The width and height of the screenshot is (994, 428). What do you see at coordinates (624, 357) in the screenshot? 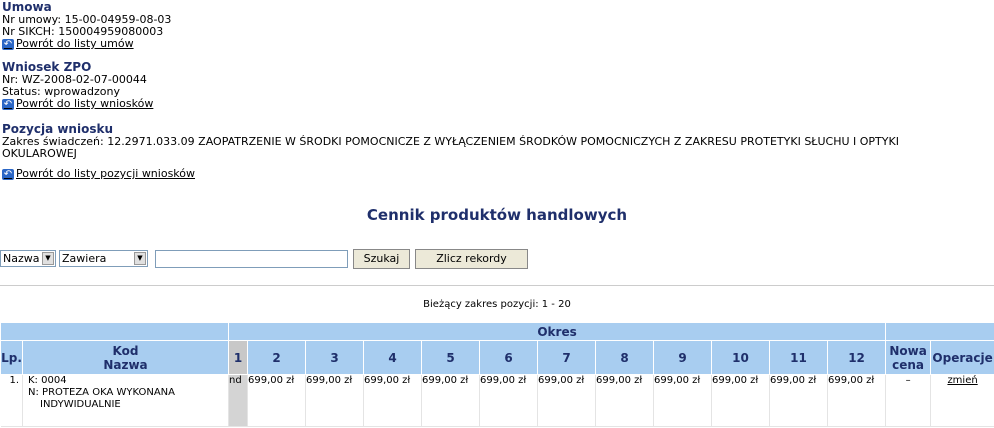
I see `header-period-8: 8` at bounding box center [624, 357].